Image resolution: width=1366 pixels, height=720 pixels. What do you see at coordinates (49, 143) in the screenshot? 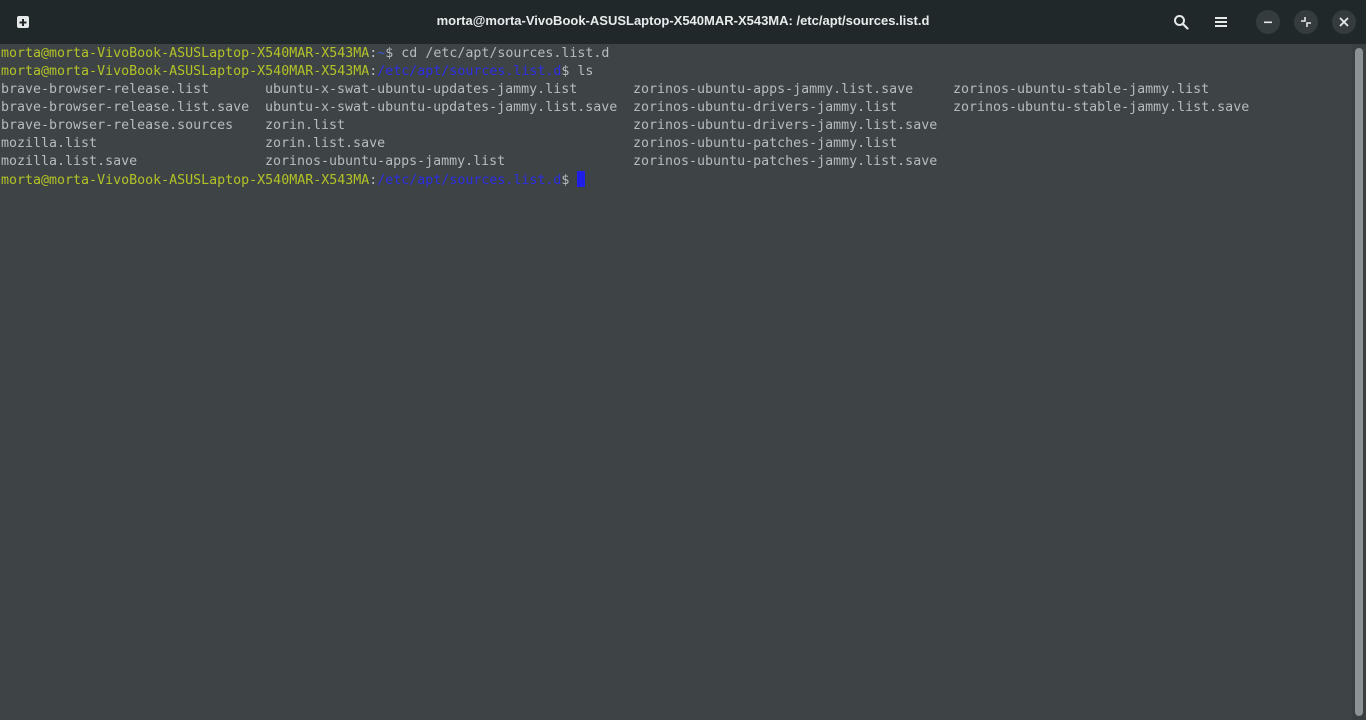
I see `ls-entry: mozilla.list` at bounding box center [49, 143].